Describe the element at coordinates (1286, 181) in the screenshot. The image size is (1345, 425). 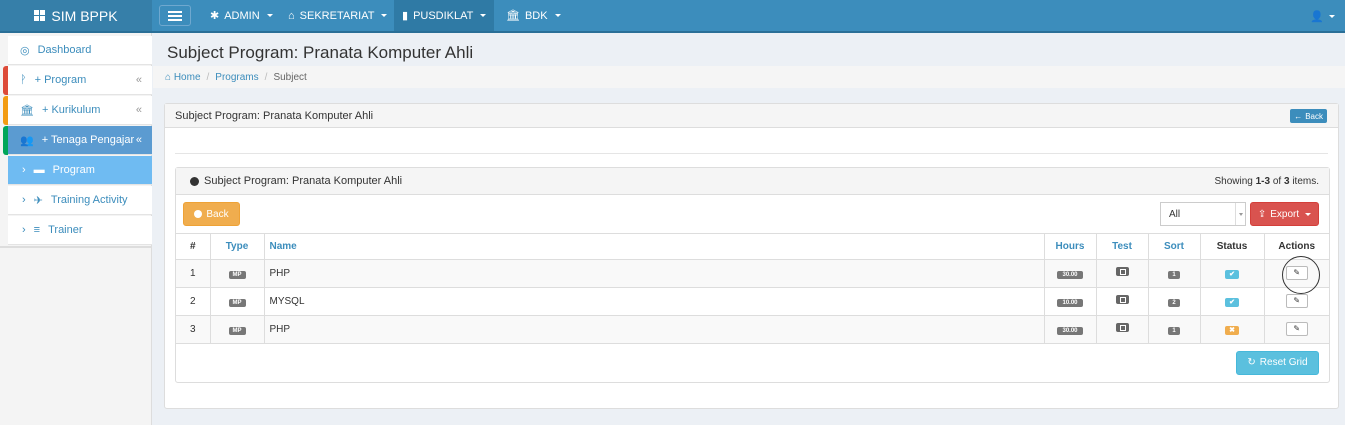
I see `summary-total: 3` at that location.